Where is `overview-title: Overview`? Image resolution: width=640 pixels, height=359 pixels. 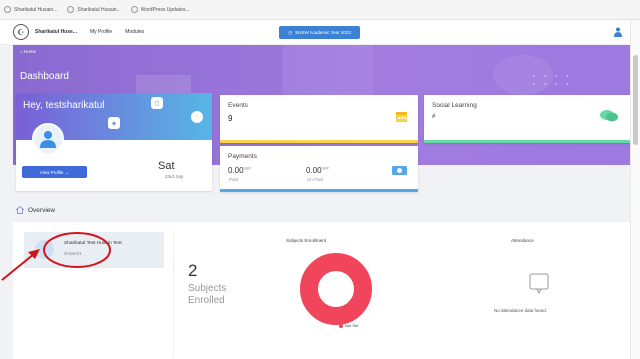 overview-title: Overview is located at coordinates (42, 210).